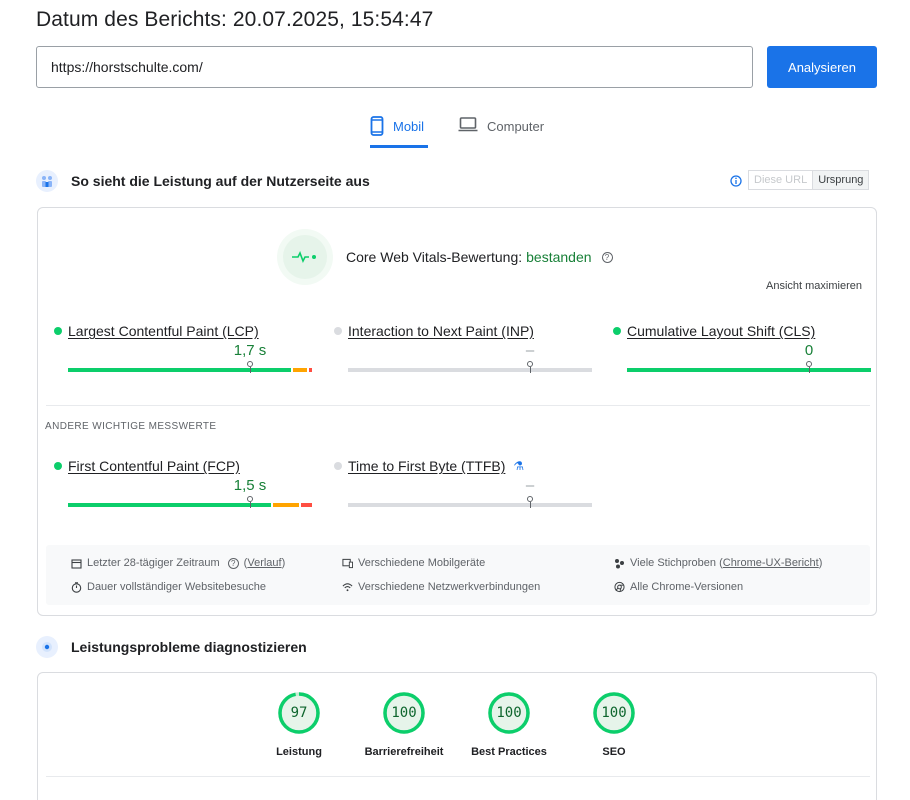 The height and width of the screenshot is (800, 910). I want to click on metric-lcp-name: Largest Contentful Paint (LCP), so click(163, 331).